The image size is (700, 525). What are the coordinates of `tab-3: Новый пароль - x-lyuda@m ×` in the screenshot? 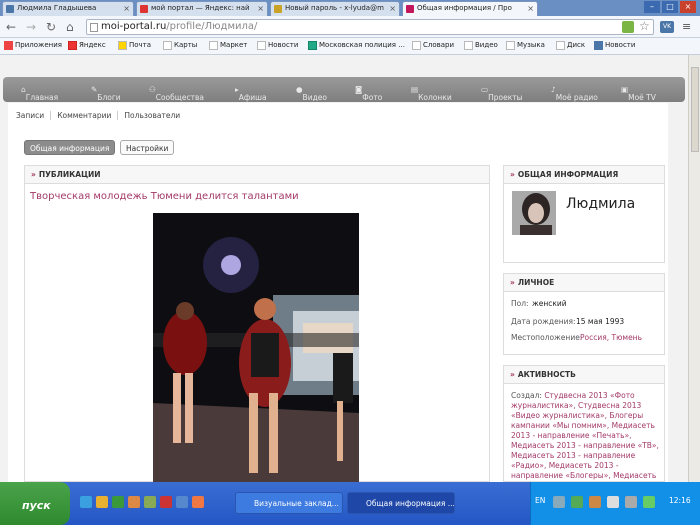 It's located at (335, 8).